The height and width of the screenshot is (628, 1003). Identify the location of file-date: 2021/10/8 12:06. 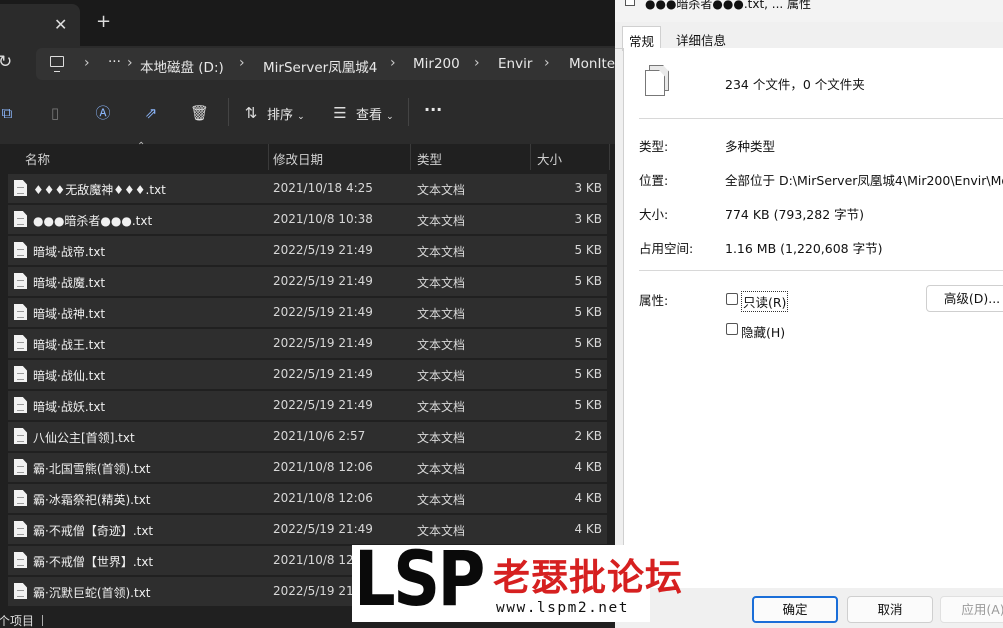
(323, 467).